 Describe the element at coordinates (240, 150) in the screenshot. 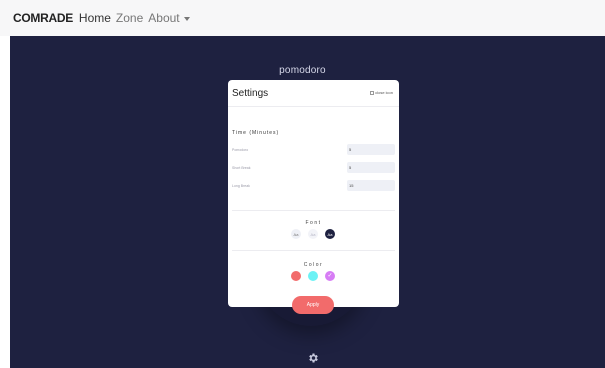

I see `pomodoro-label: Pomodoro` at that location.